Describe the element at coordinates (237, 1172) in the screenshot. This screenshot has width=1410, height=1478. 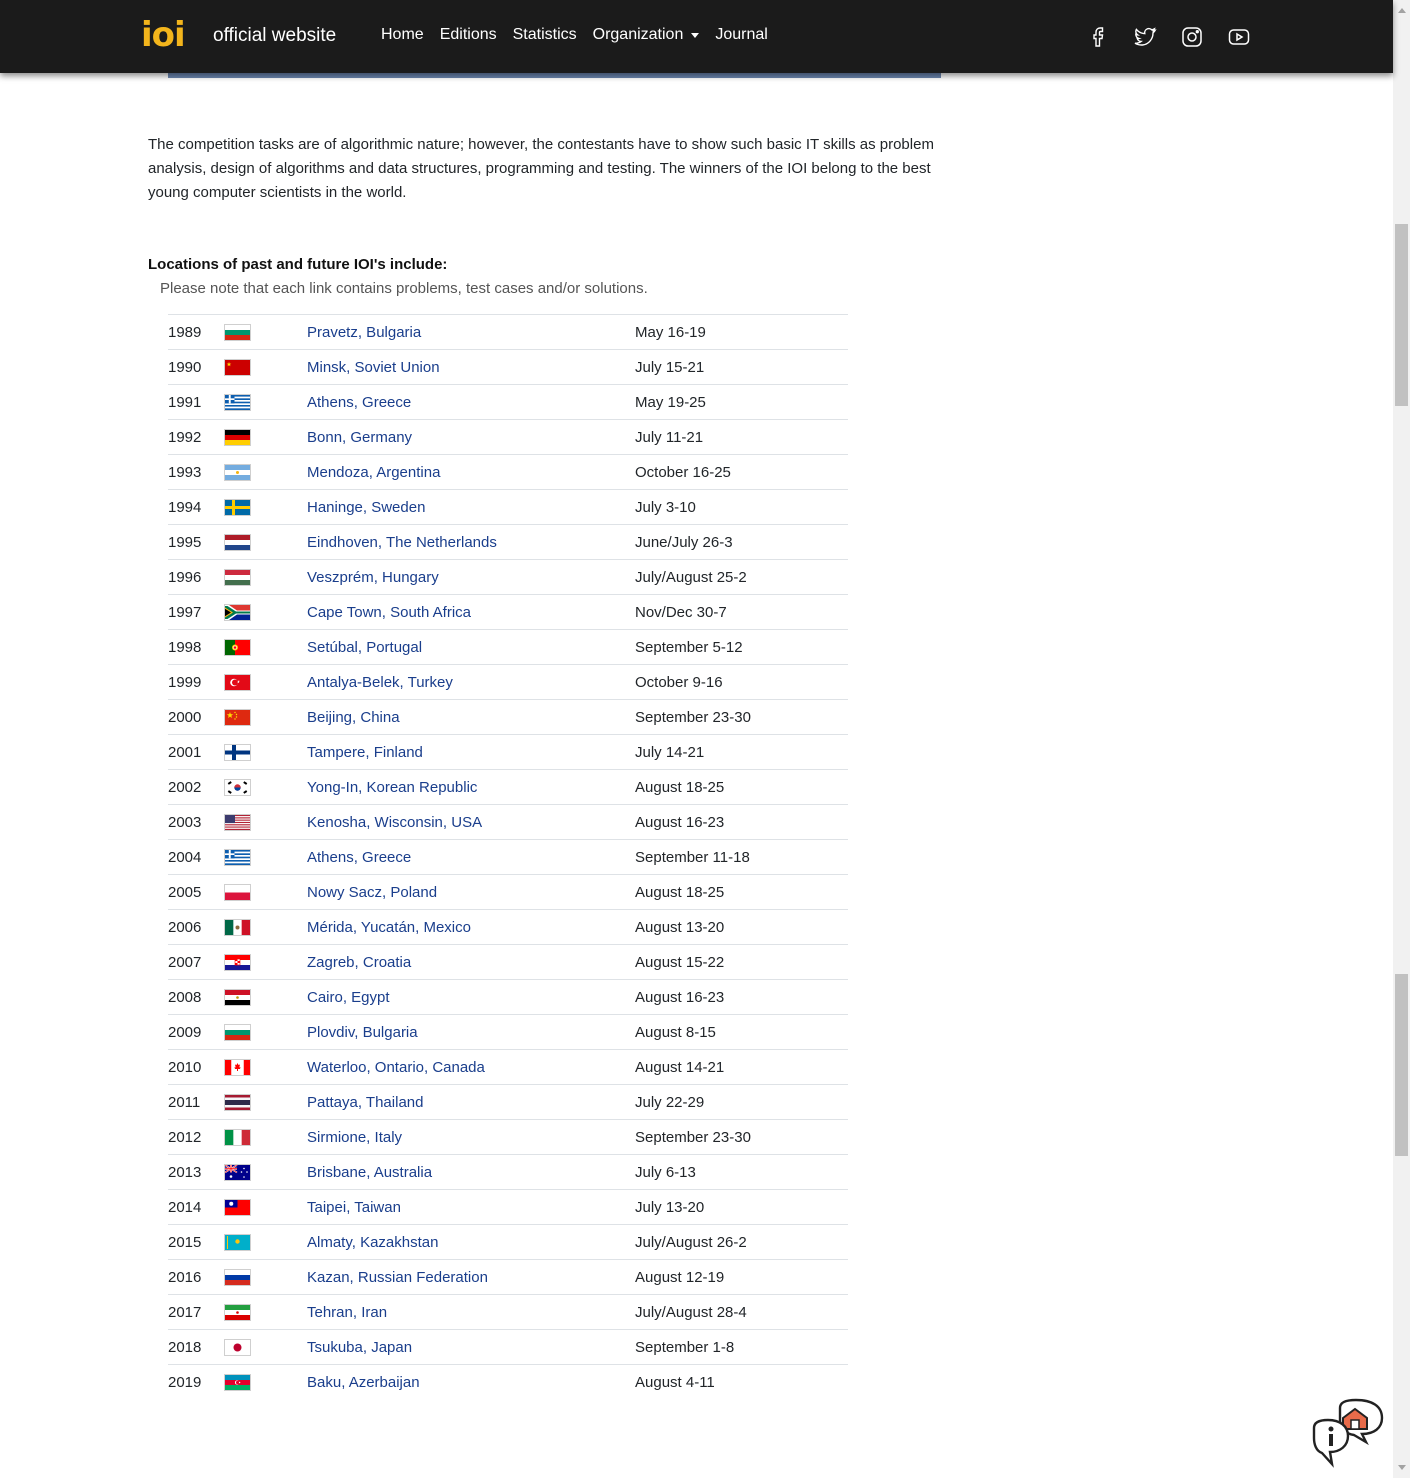
I see `australia-flag-icon` at that location.